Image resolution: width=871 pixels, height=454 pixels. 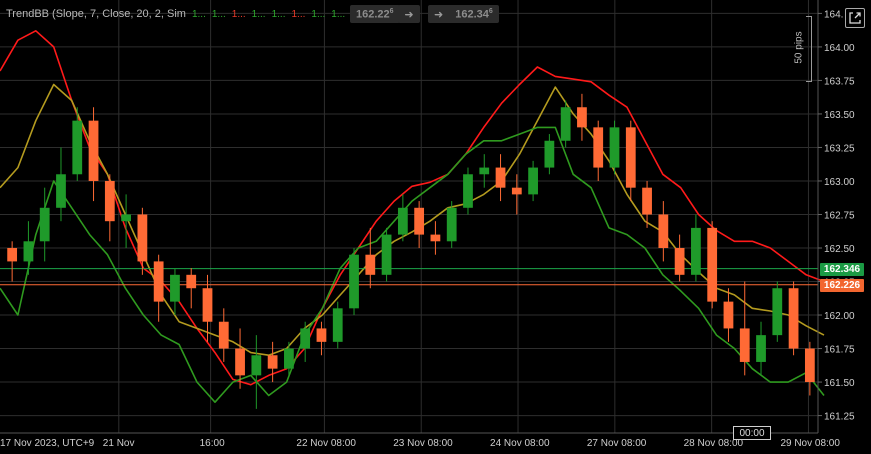 I want to click on time-cursor-label: 00:00, so click(x=752, y=433).